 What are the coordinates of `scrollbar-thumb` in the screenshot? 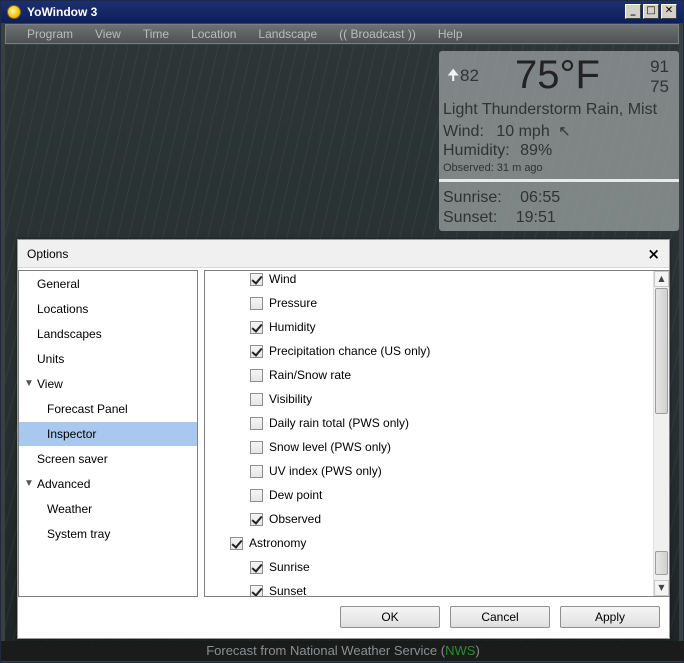 It's located at (661, 351).